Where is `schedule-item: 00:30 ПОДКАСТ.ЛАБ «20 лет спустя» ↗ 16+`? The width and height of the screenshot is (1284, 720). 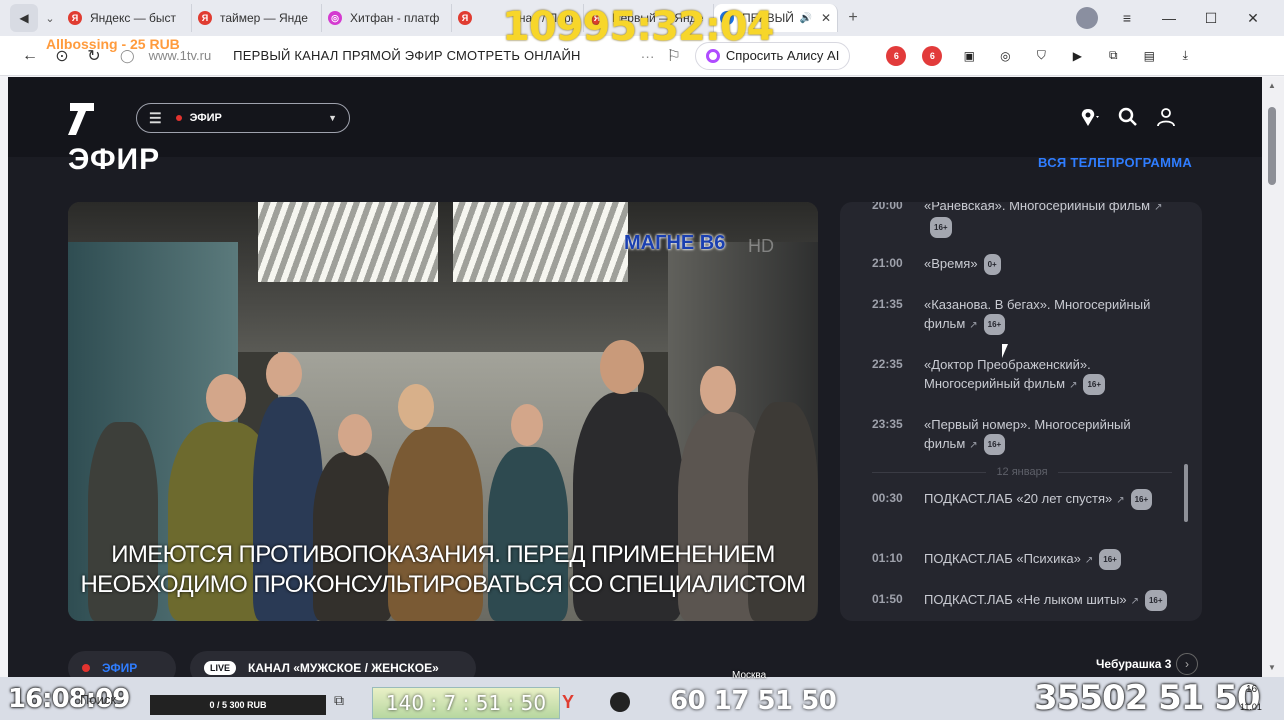
schedule-item: 00:30 ПОДКАСТ.ЛАБ «20 лет спустя» ↗ 16+ is located at coordinates (1027, 499).